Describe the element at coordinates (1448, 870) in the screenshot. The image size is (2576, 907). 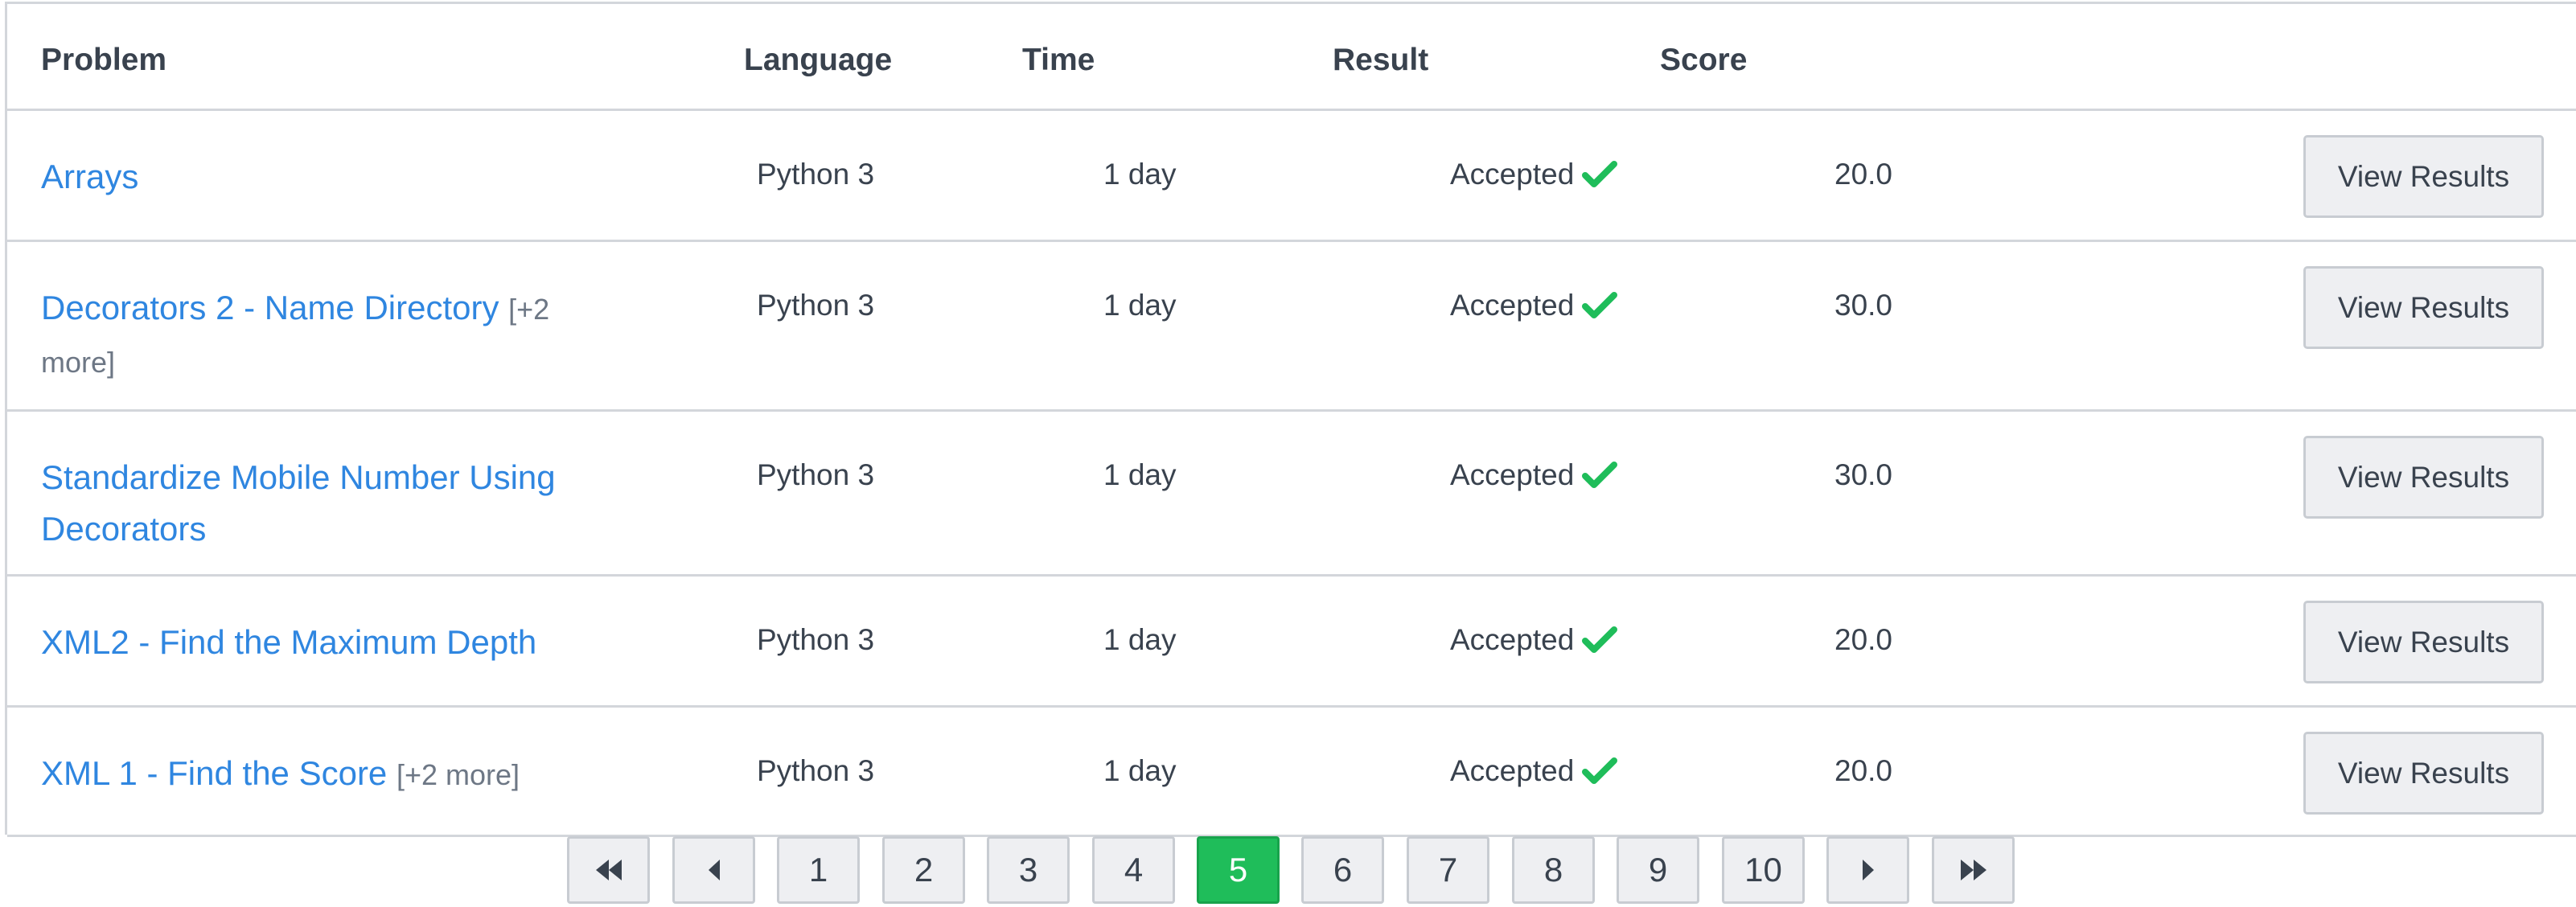
I see `page-button: 7` at that location.